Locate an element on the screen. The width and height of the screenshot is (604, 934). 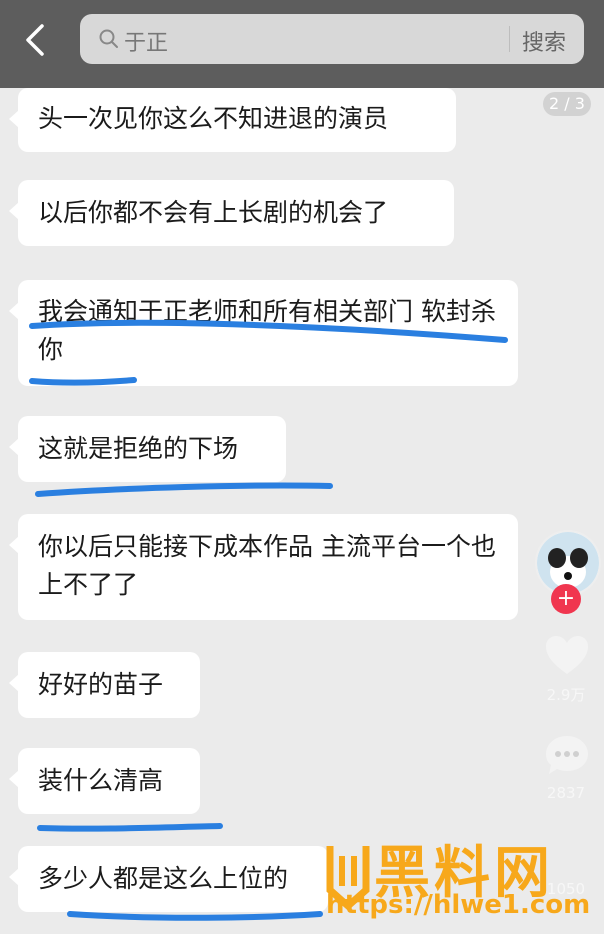
watermark-url: https://hlwe1.com is located at coordinates (458, 905).